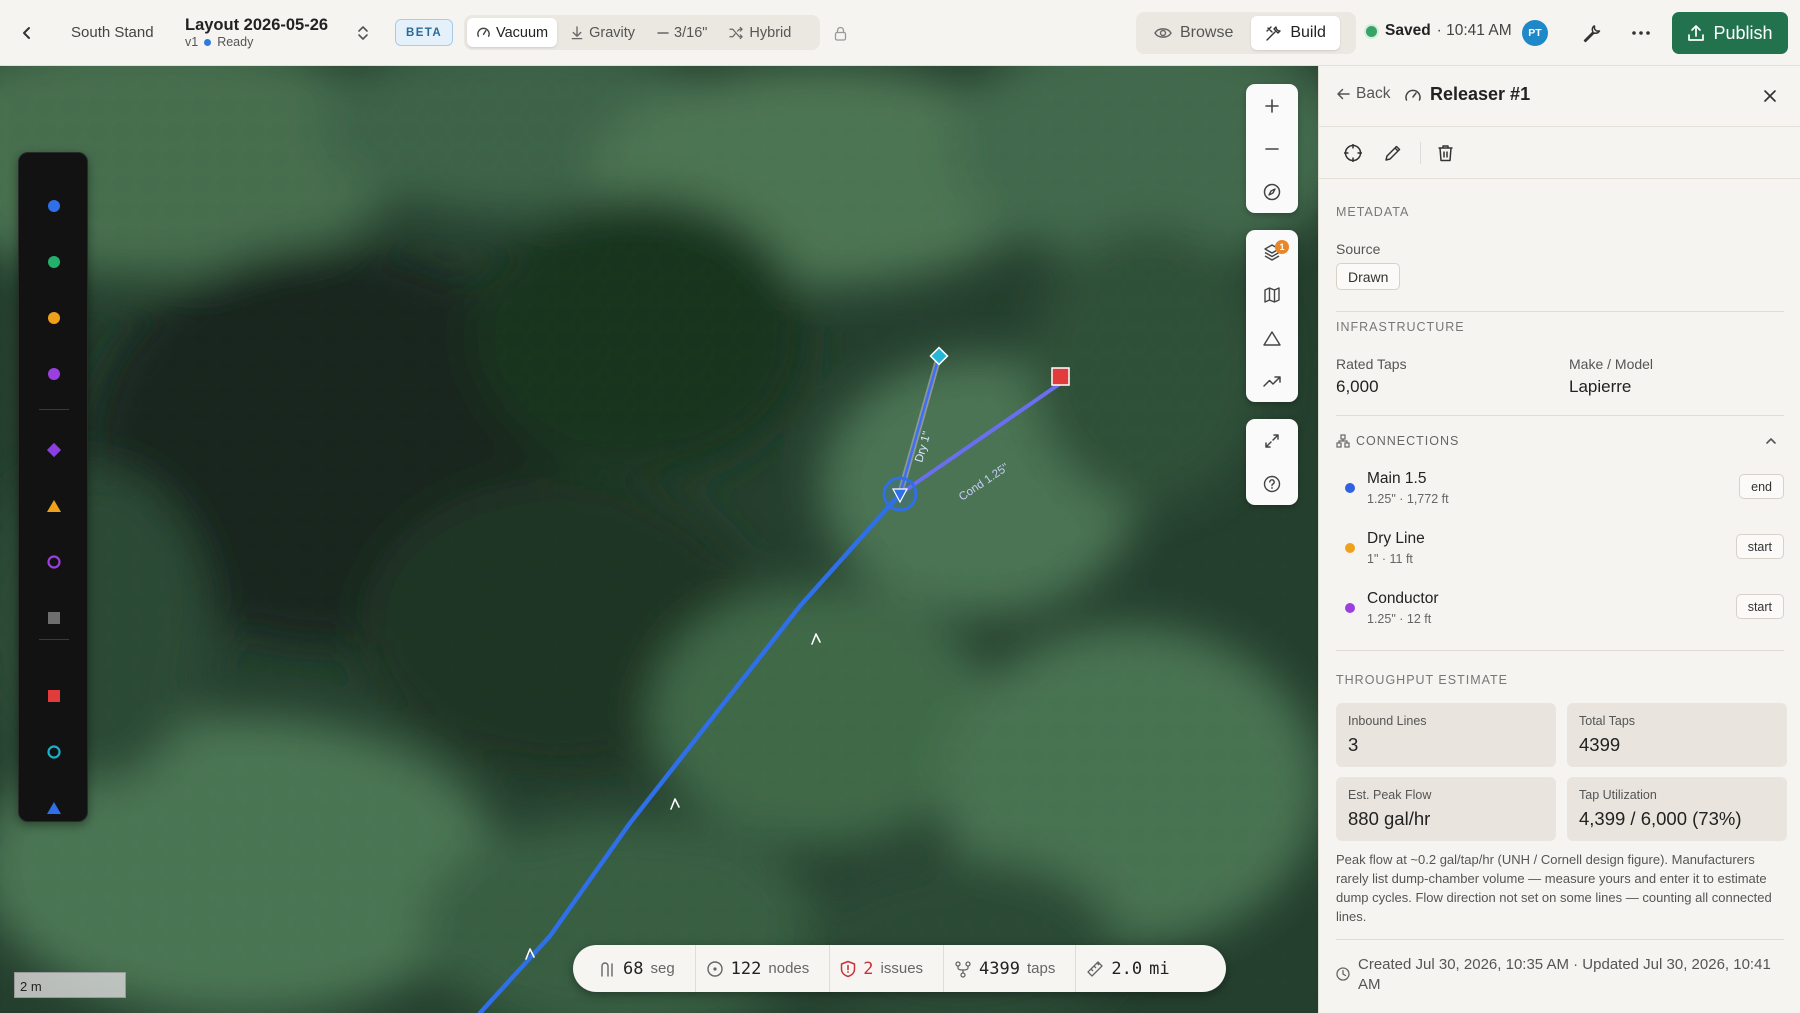  Describe the element at coordinates (1041, 968) in the screenshot. I see `stat-unit: taps` at that location.